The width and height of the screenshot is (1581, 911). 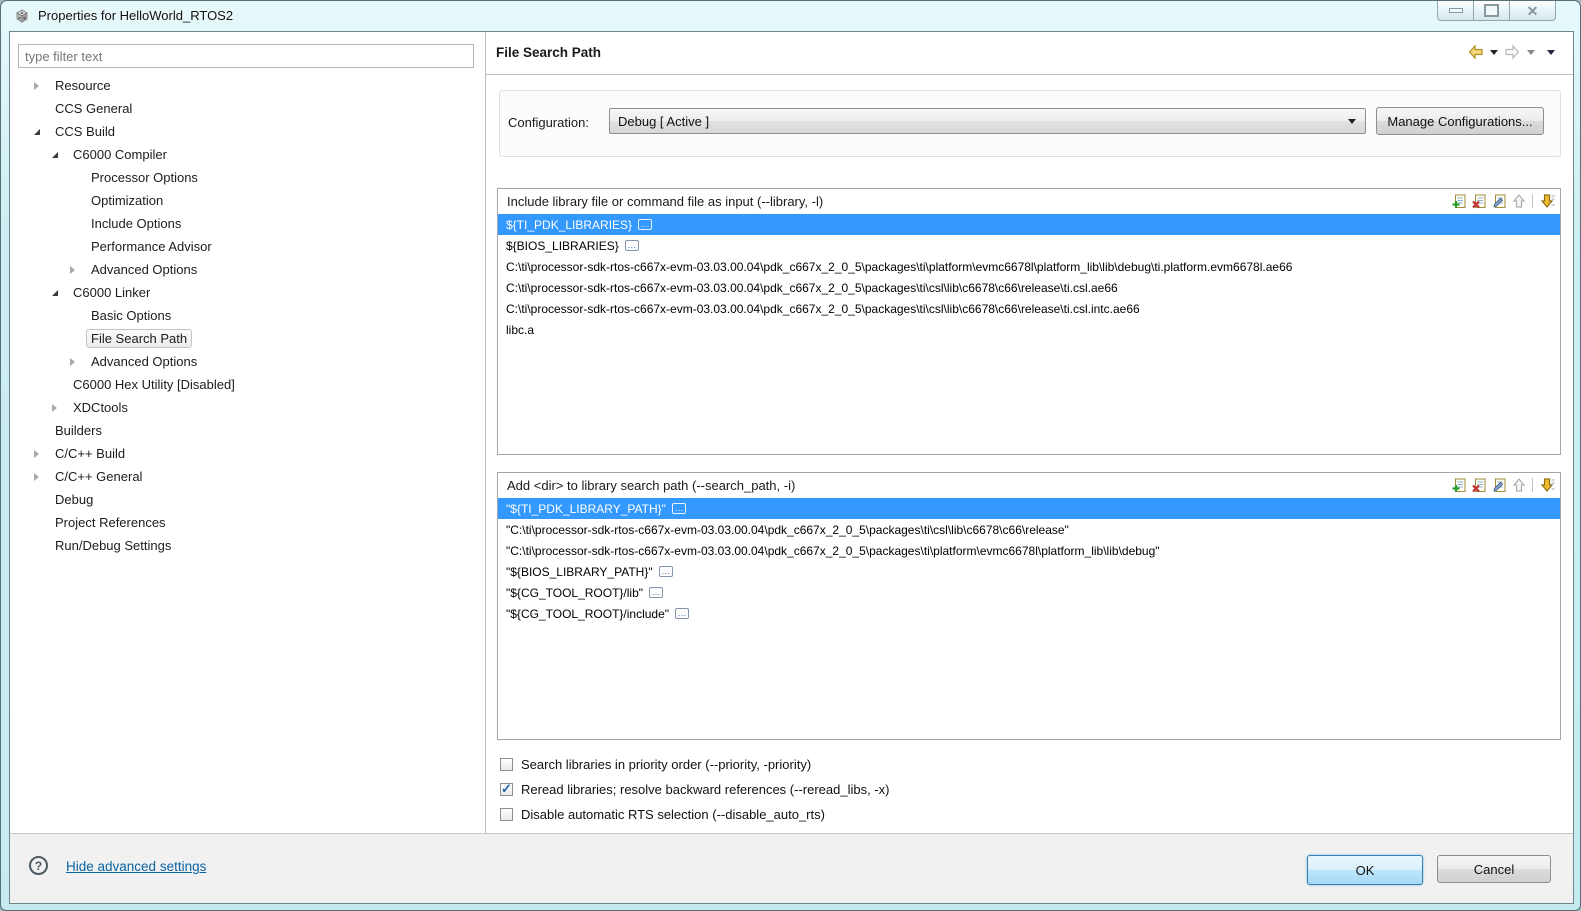 What do you see at coordinates (247, 545) in the screenshot?
I see `sidebar-item-run-debug-settings: Run/Debug Settings` at bounding box center [247, 545].